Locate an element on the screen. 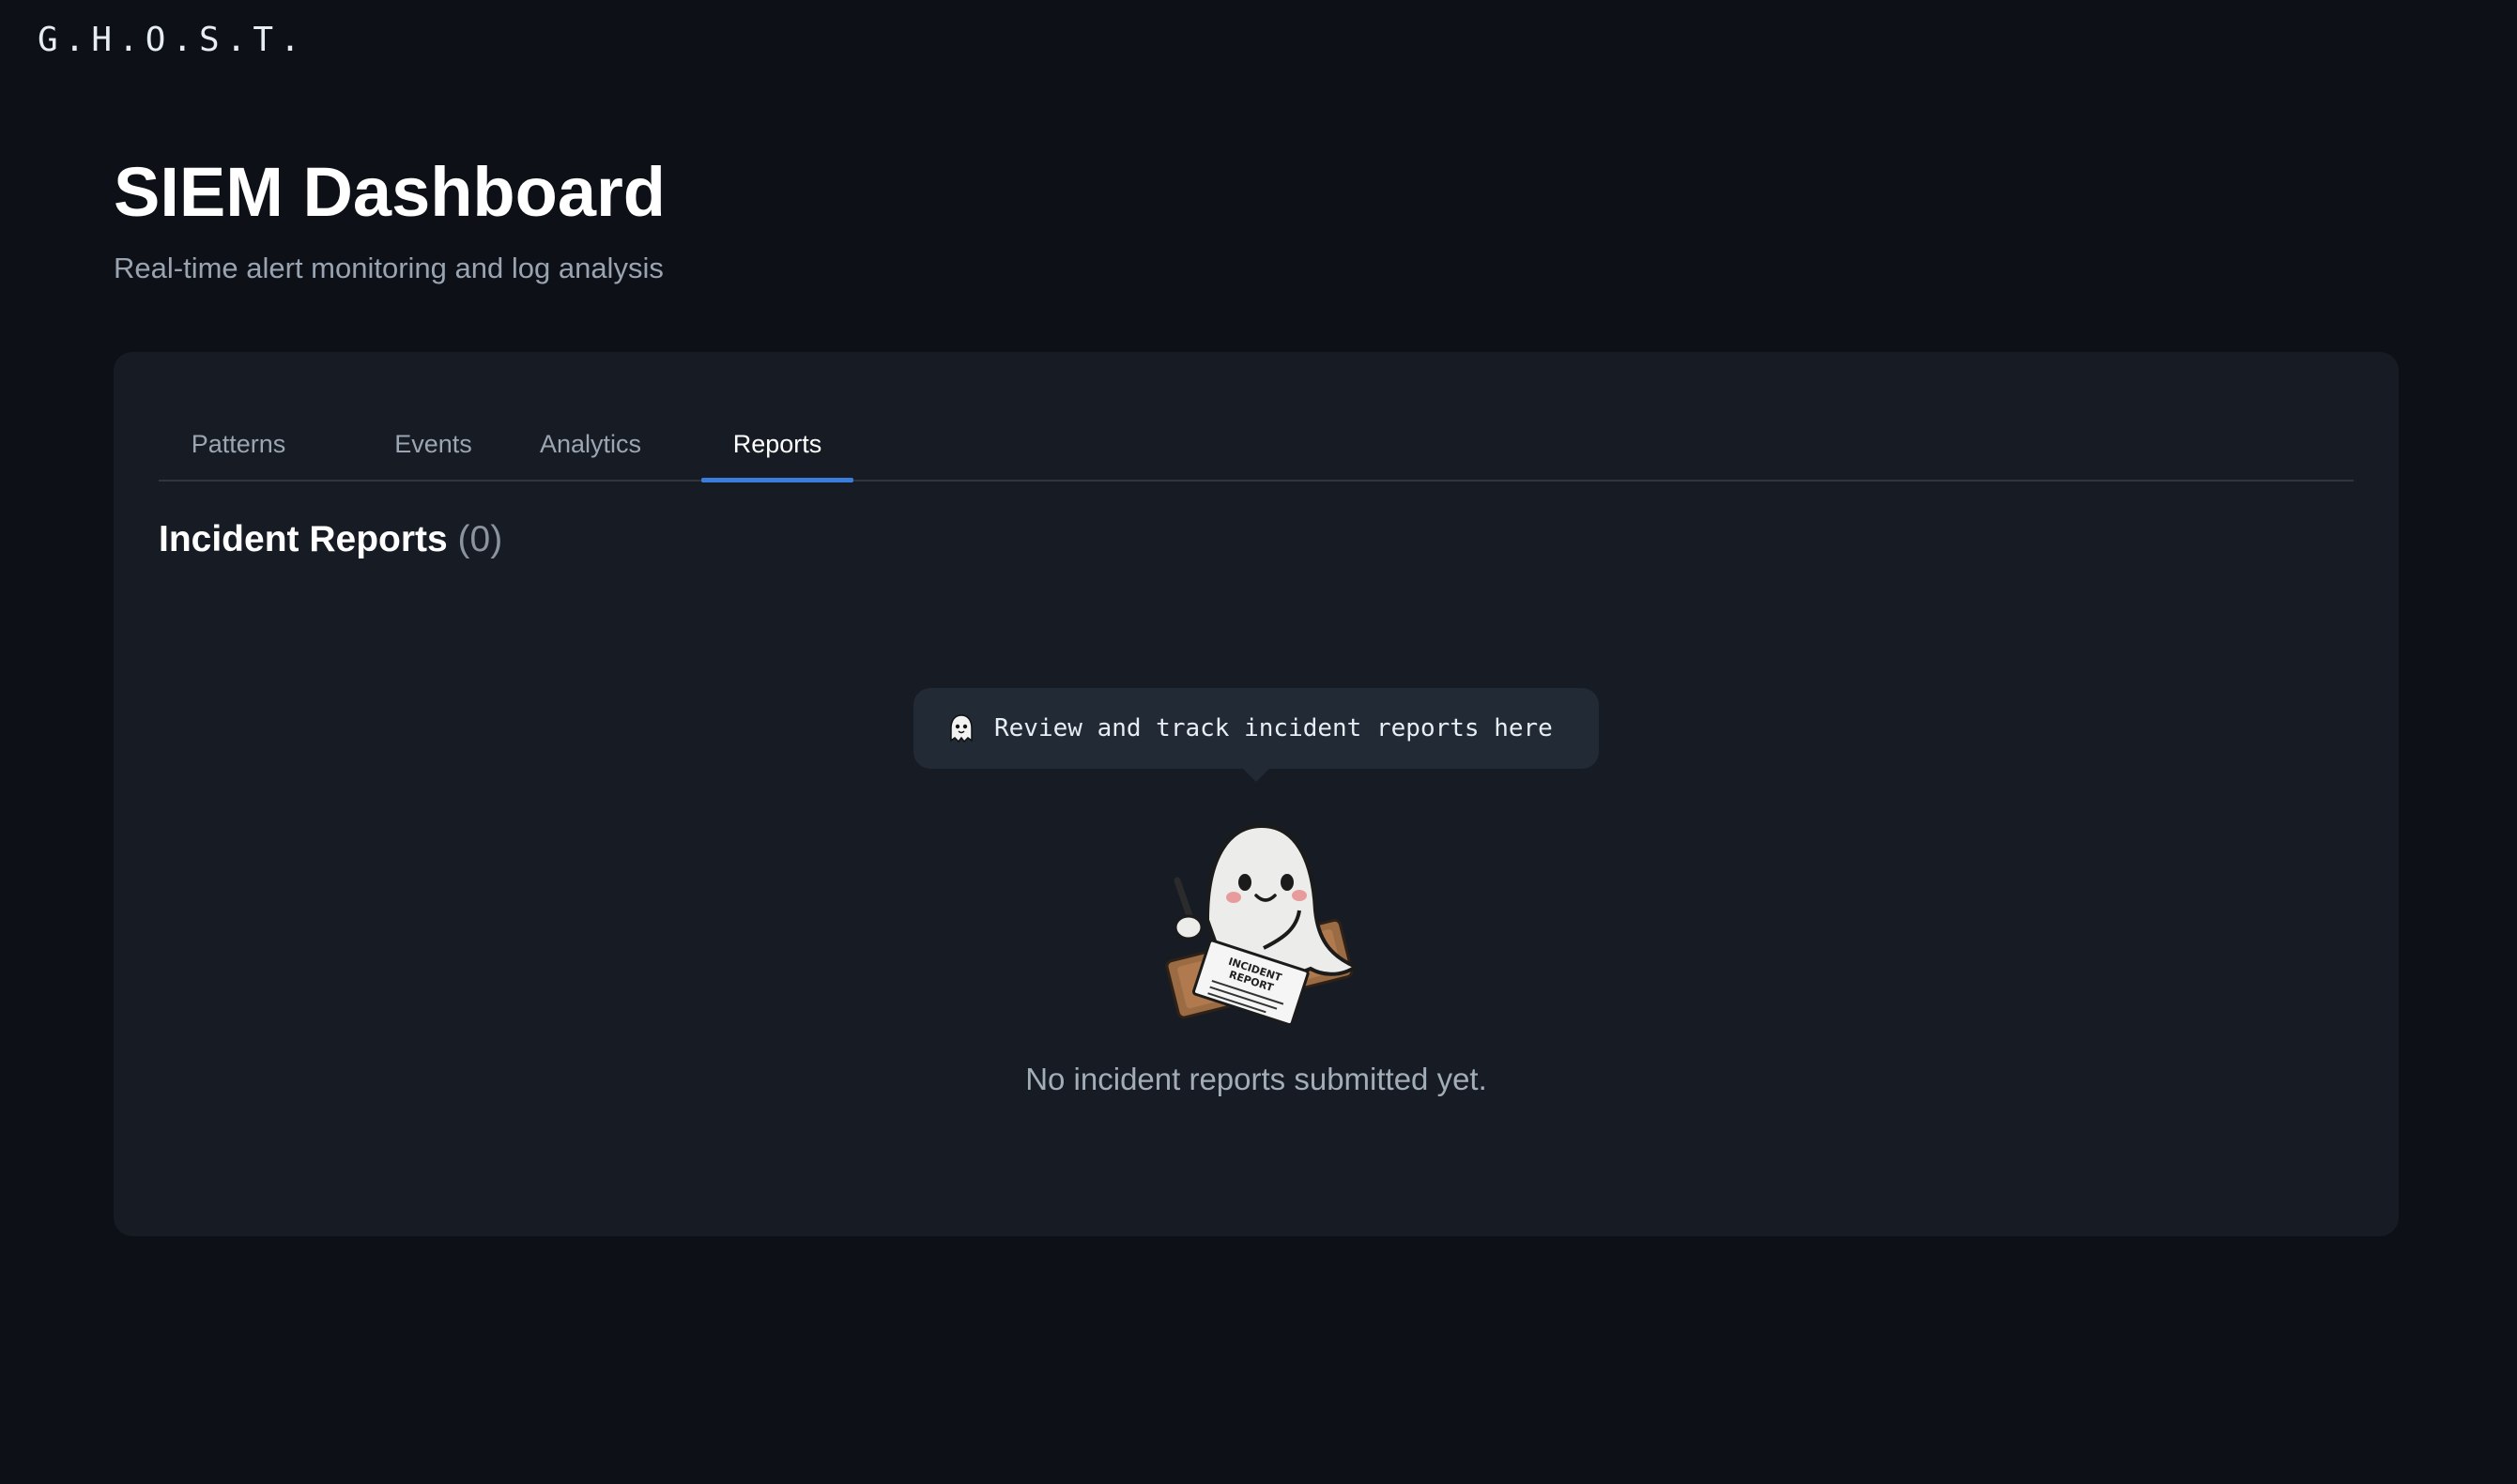  hint-tooltip: Review and track incident reports here is located at coordinates (1256, 735).